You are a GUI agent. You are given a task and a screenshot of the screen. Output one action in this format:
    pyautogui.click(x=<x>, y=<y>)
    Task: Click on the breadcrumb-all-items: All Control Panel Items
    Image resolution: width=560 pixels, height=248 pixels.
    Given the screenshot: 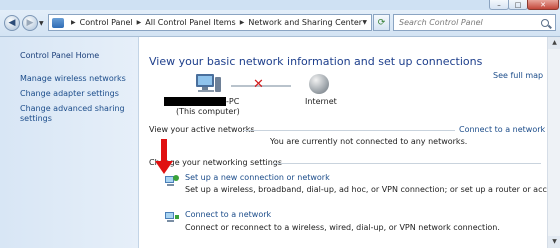 What is the action you would take?
    pyautogui.click(x=190, y=22)
    